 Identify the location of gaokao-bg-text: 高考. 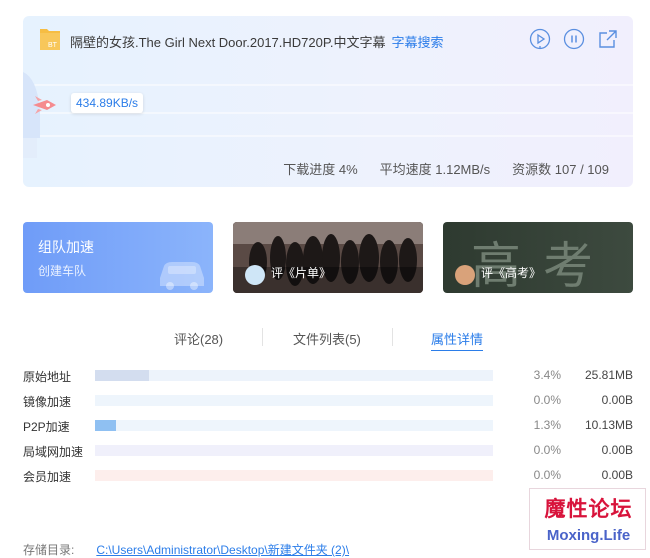
(543, 265).